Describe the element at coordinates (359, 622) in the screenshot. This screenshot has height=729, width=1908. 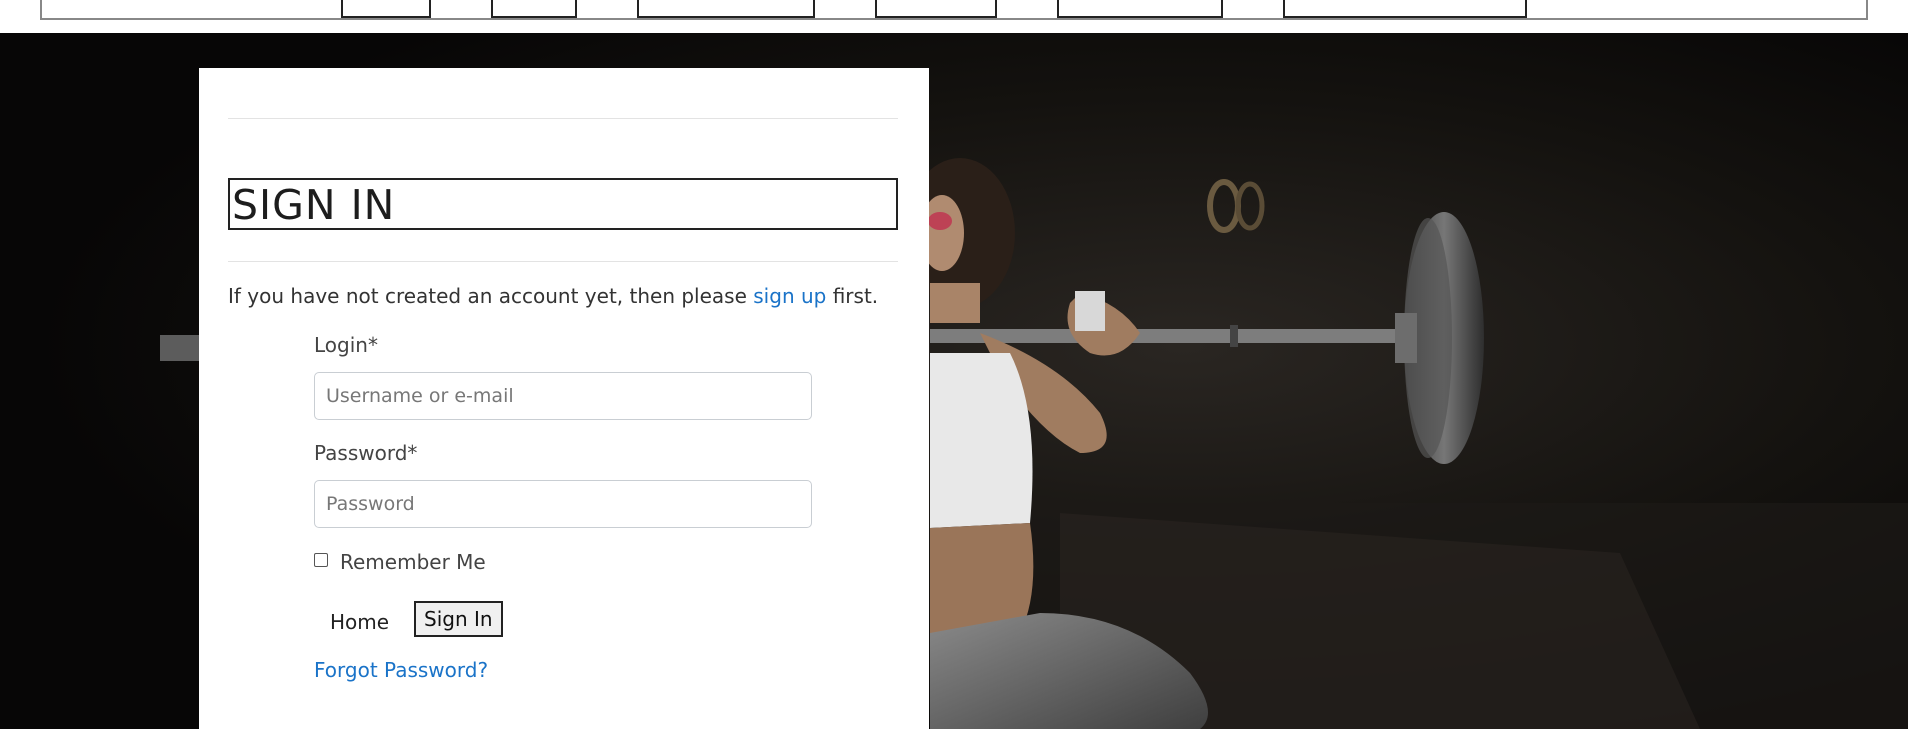
I see `home-button: Home` at that location.